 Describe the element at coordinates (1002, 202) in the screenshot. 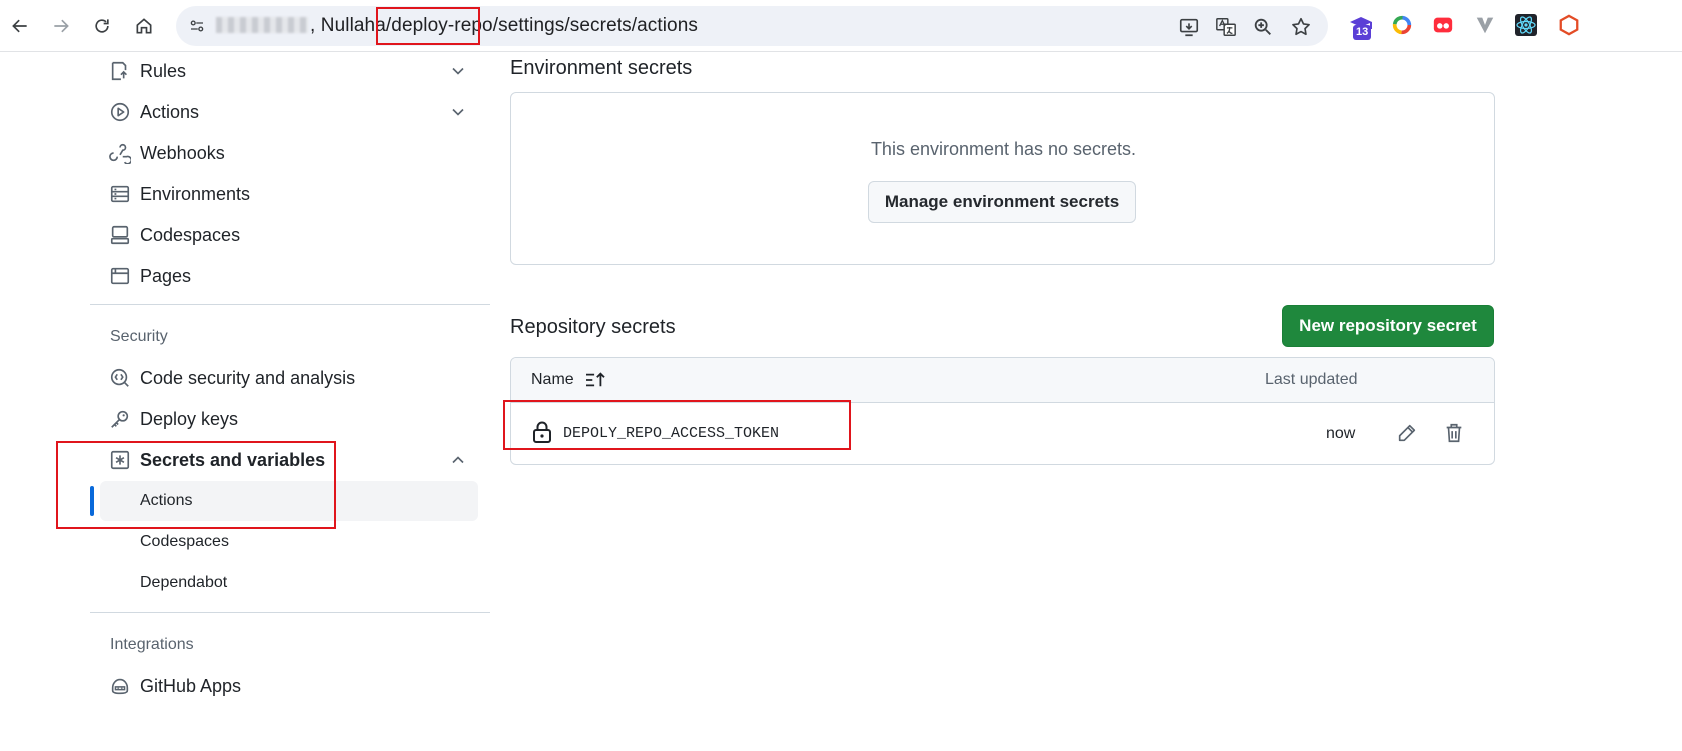

I see `manage-env-secrets-button: Manage environment secrets` at that location.